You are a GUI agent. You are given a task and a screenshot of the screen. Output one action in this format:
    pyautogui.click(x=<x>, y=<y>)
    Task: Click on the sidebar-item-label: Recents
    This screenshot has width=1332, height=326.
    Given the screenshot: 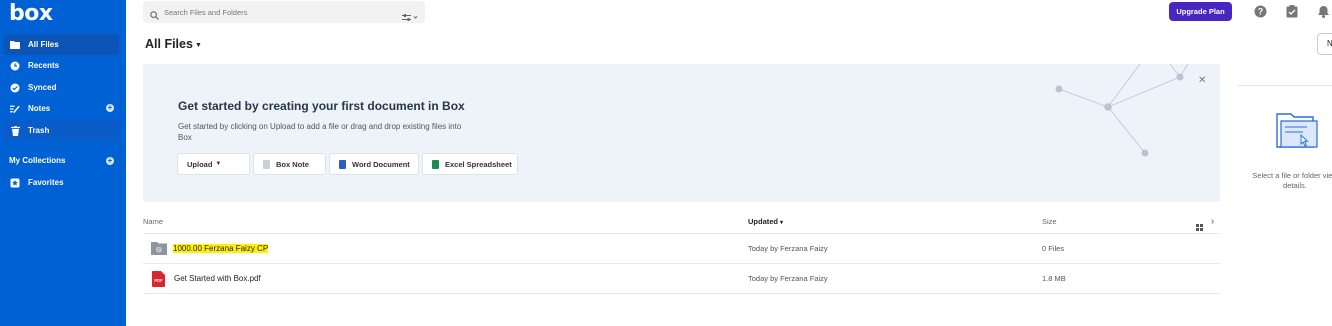 What is the action you would take?
    pyautogui.click(x=44, y=65)
    